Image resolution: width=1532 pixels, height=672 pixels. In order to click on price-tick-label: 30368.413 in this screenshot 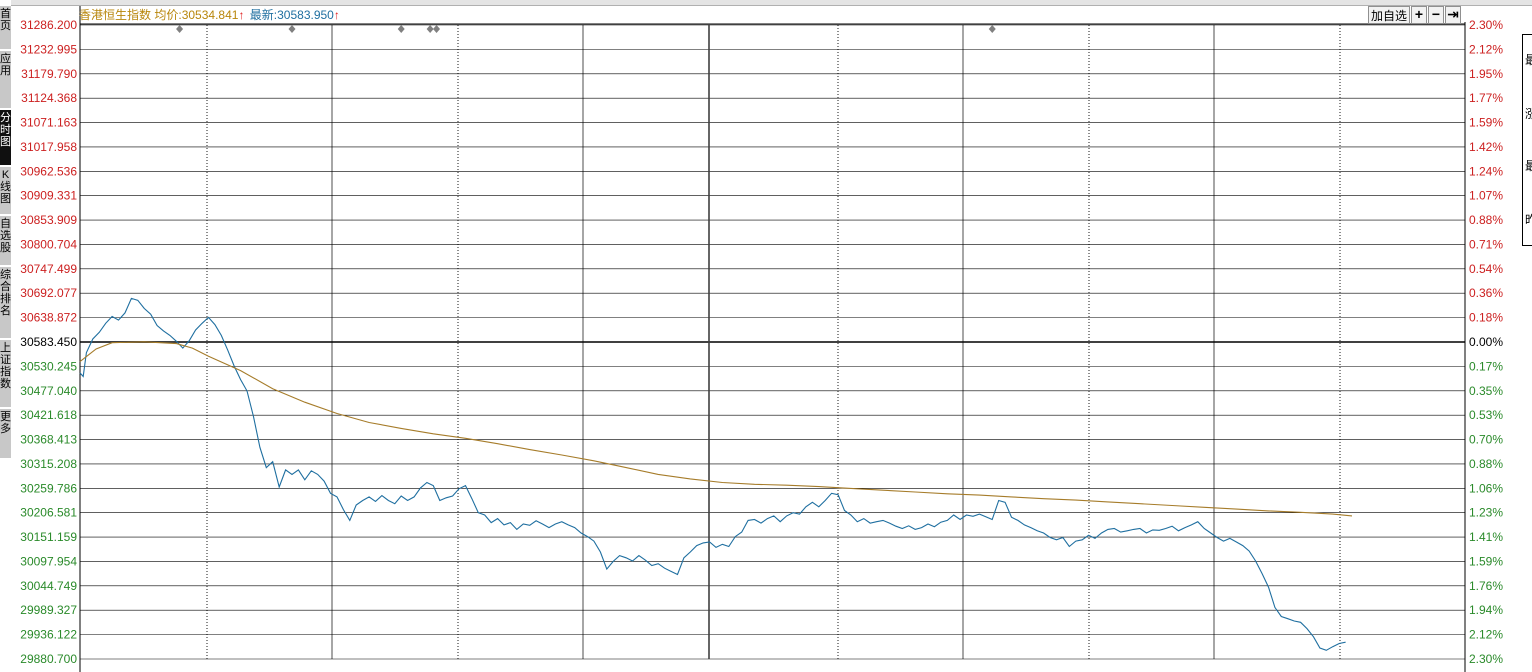, I will do `click(48, 440)`.